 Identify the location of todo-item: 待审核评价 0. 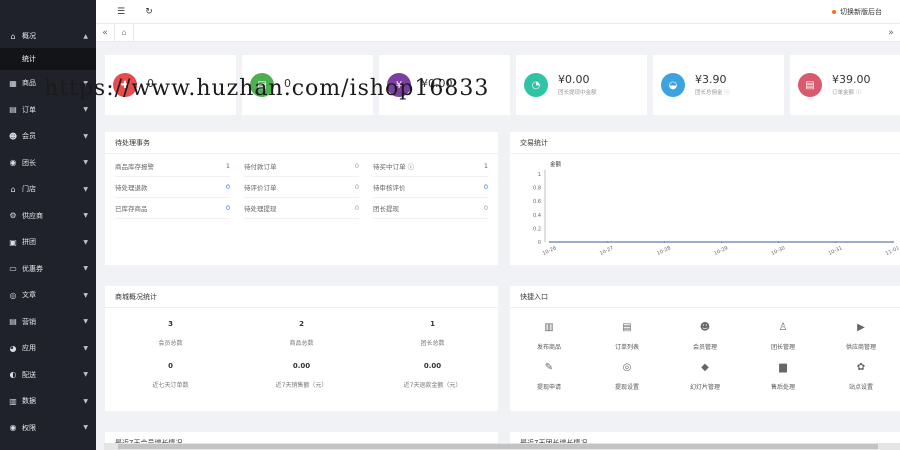
(430, 187).